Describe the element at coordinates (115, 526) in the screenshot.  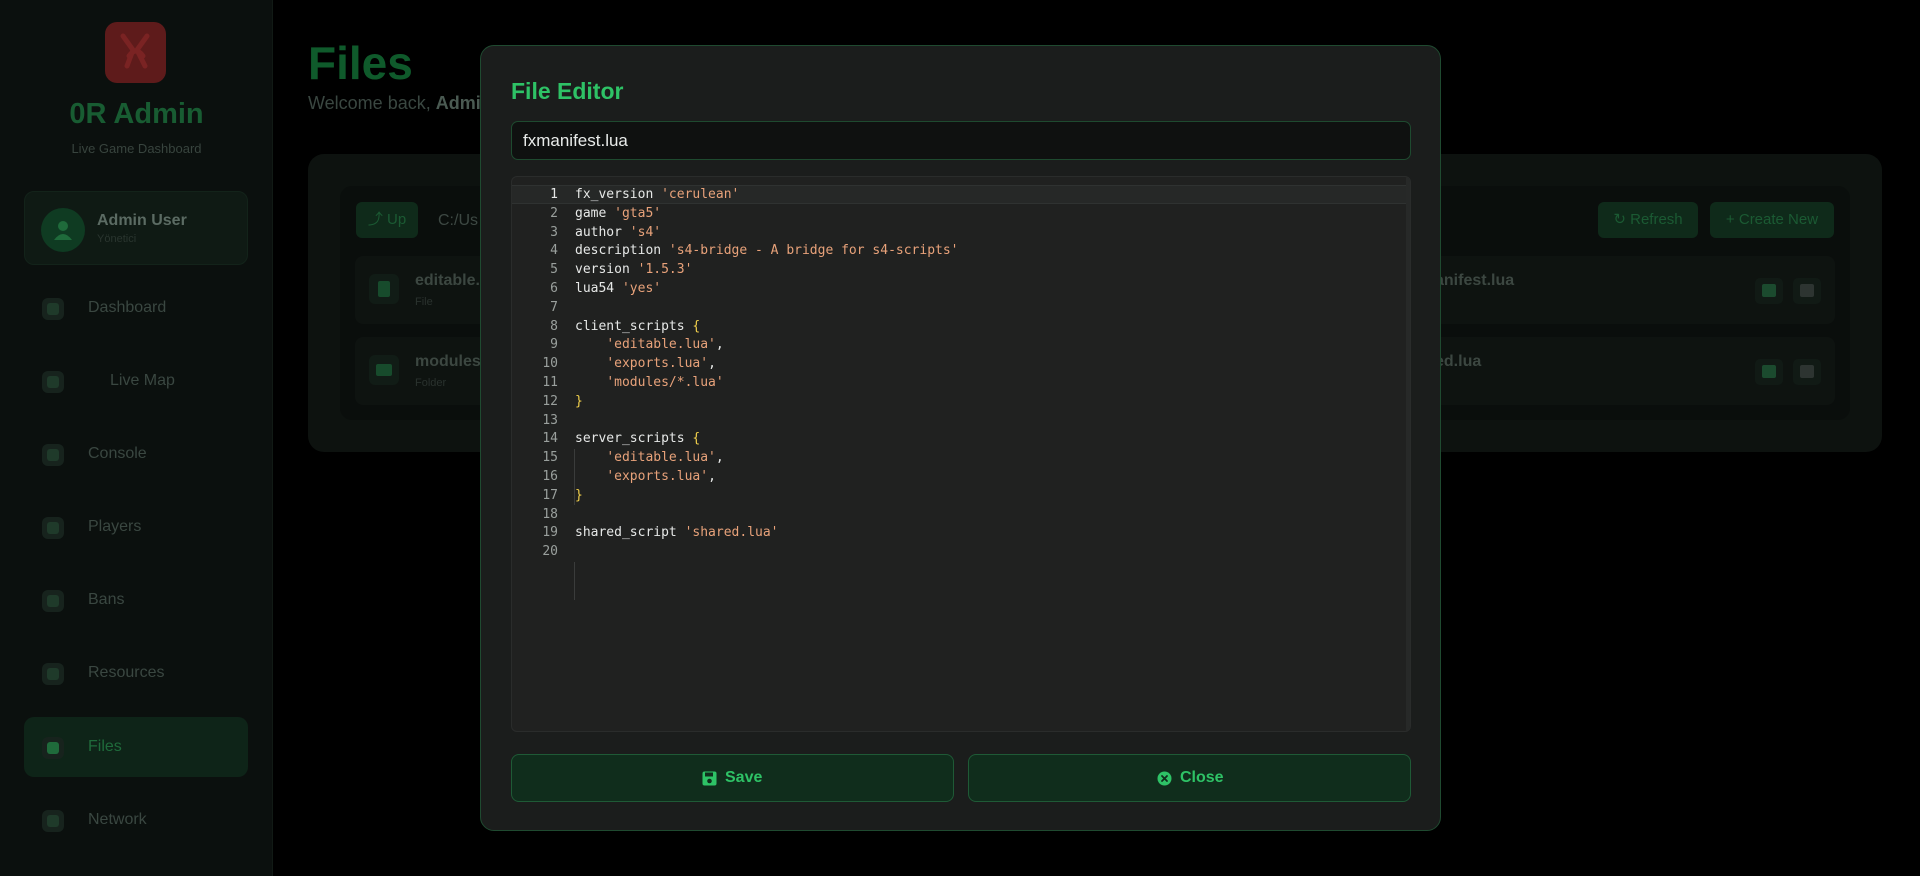
I see `sidebar-item-label: Players` at that location.